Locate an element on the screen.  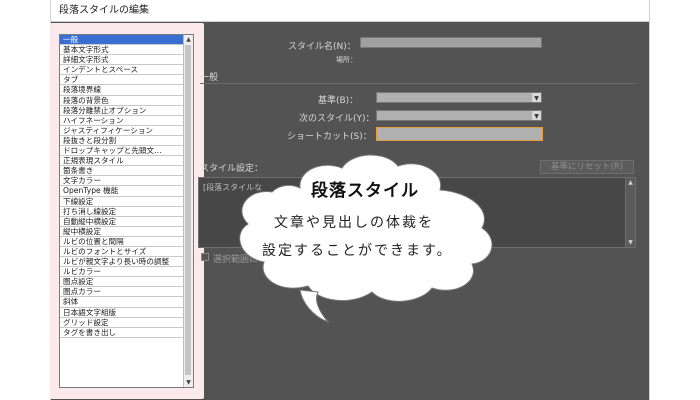
callout-line-2: 設定することができます。 is located at coordinates (357, 251).